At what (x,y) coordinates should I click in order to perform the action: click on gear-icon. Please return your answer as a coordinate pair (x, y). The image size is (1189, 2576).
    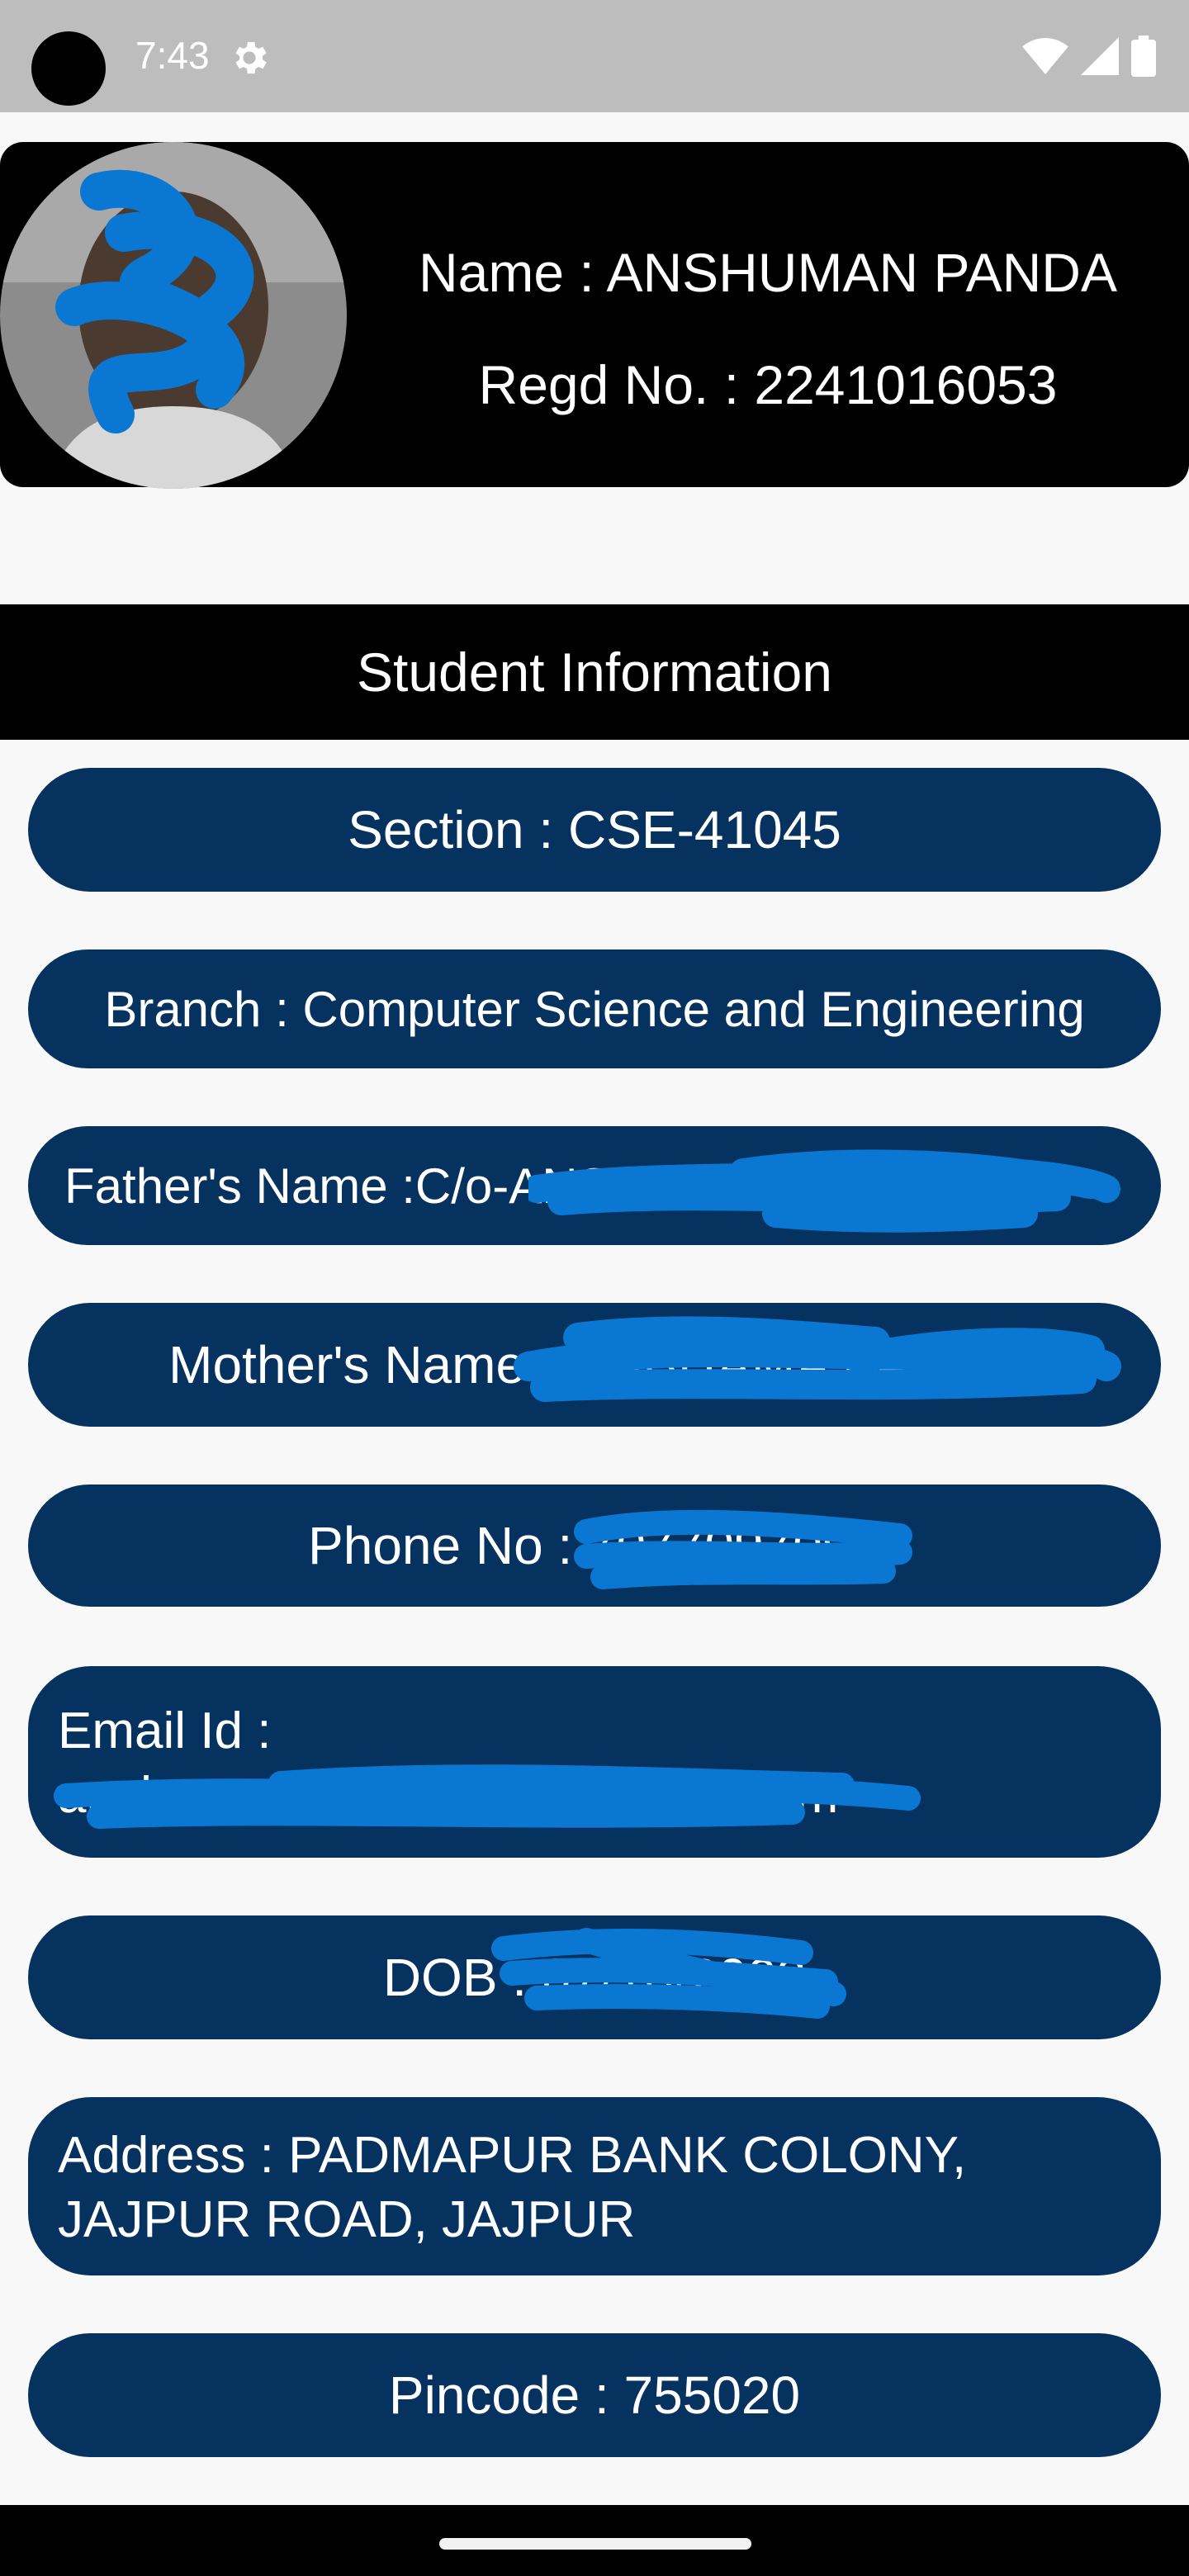
    Looking at the image, I should click on (251, 57).